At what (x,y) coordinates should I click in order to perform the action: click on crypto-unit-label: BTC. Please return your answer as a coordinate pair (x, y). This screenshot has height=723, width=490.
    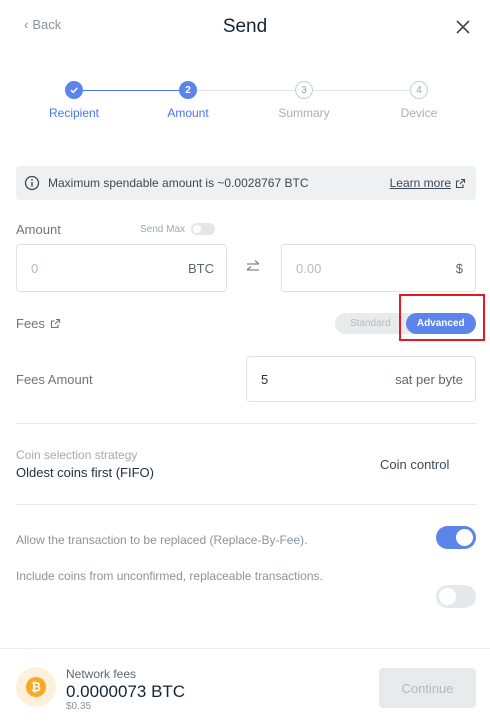
    Looking at the image, I should click on (201, 268).